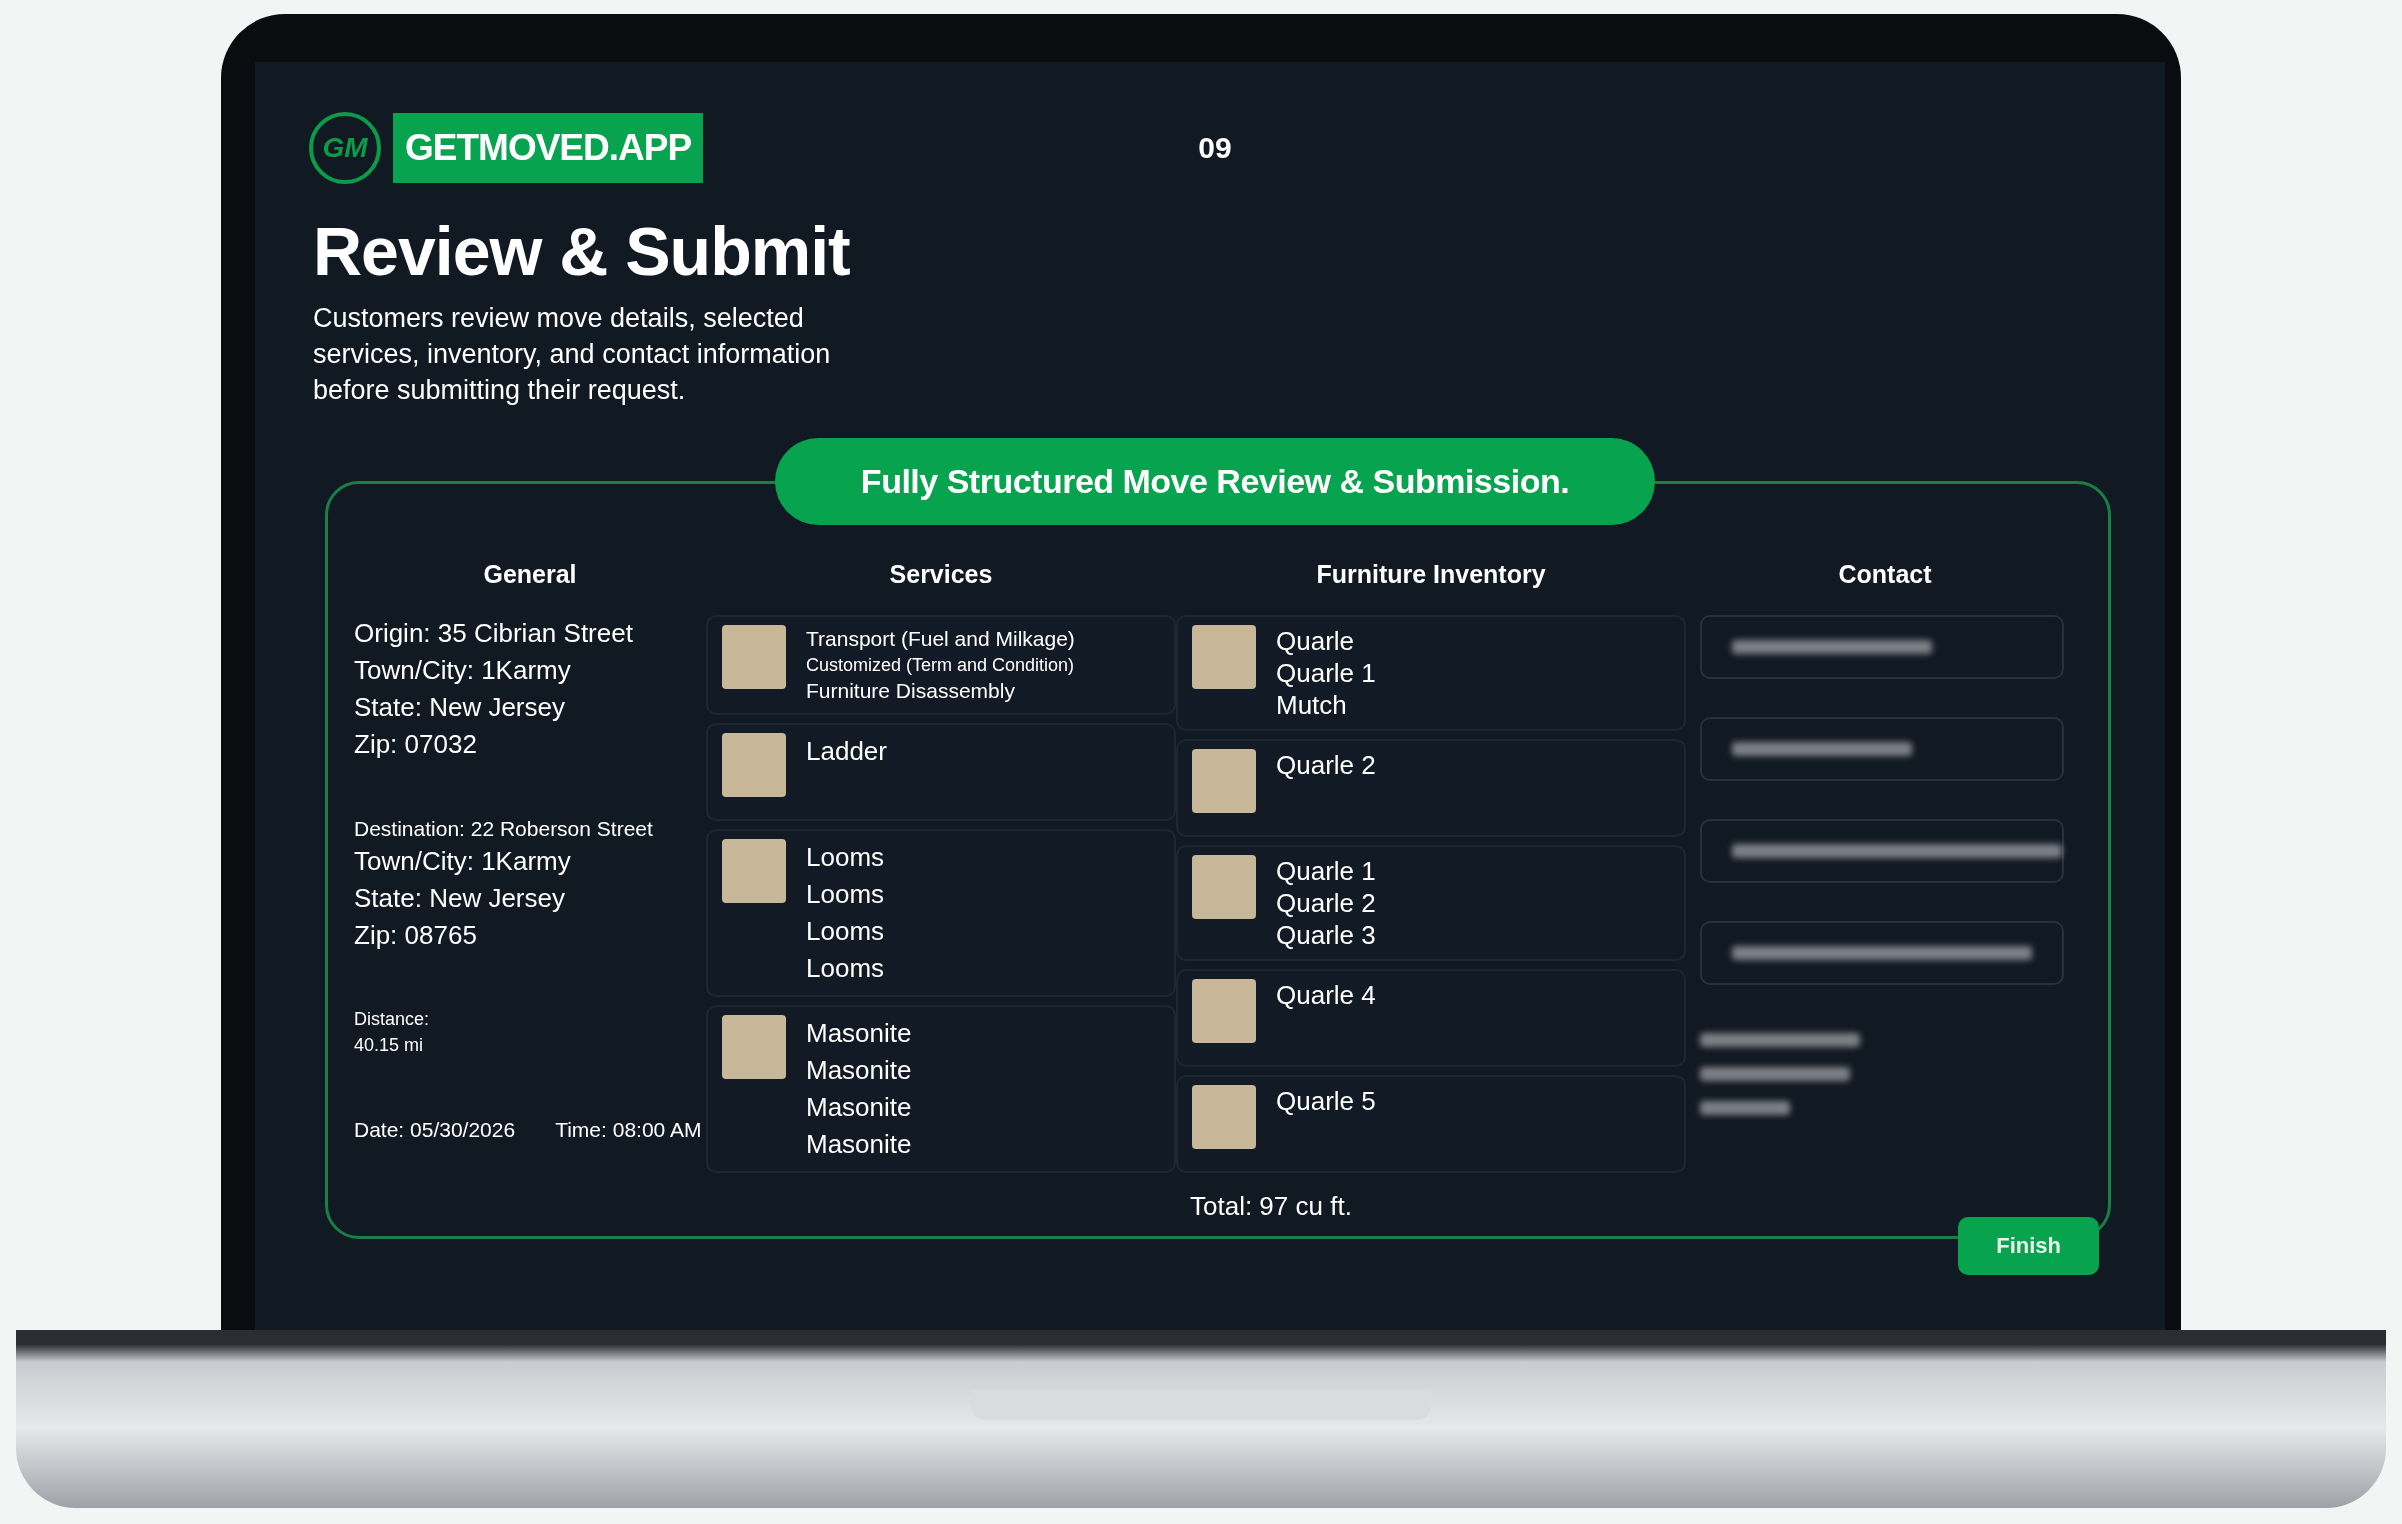 Image resolution: width=2402 pixels, height=1524 pixels. I want to click on service-text: Transport (Fuel and Milkage), so click(941, 639).